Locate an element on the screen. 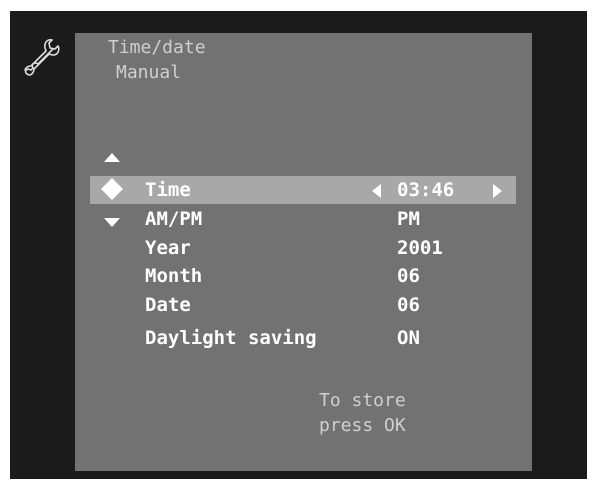 The width and height of the screenshot is (597, 482). menu-item-time: Time 03:46 is located at coordinates (303, 190).